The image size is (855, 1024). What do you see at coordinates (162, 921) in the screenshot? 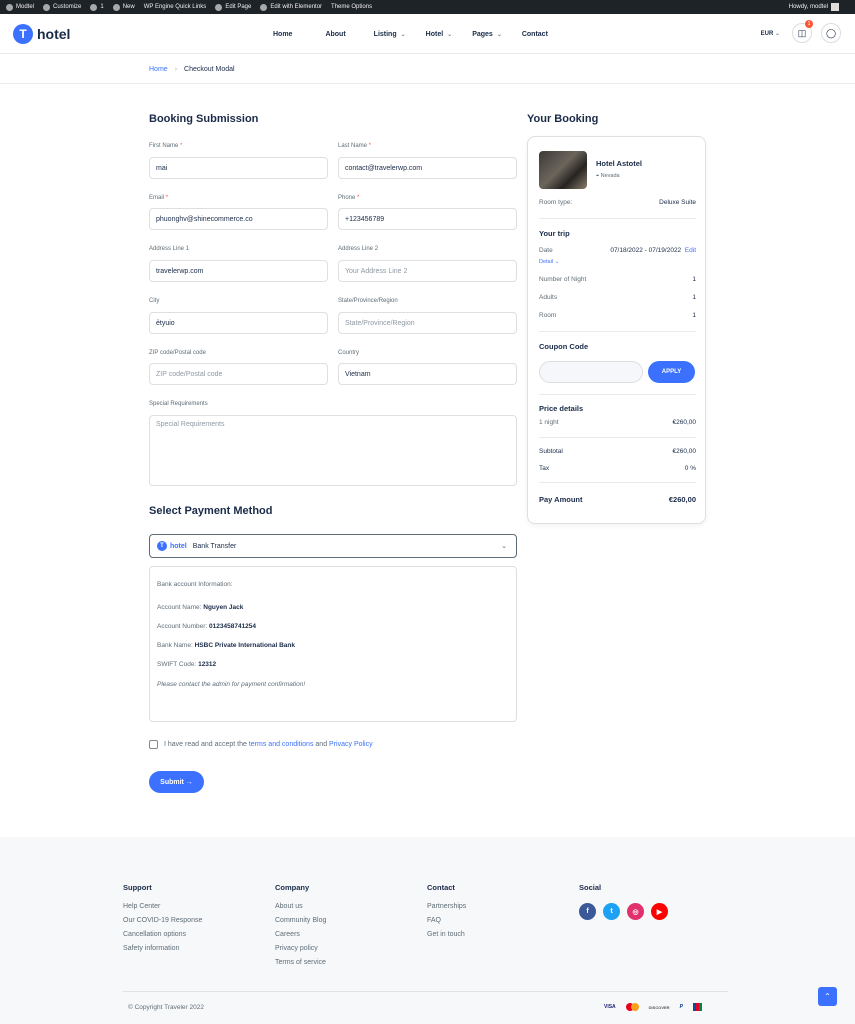
I see `footer-link: Our COVID-19 Response` at bounding box center [162, 921].